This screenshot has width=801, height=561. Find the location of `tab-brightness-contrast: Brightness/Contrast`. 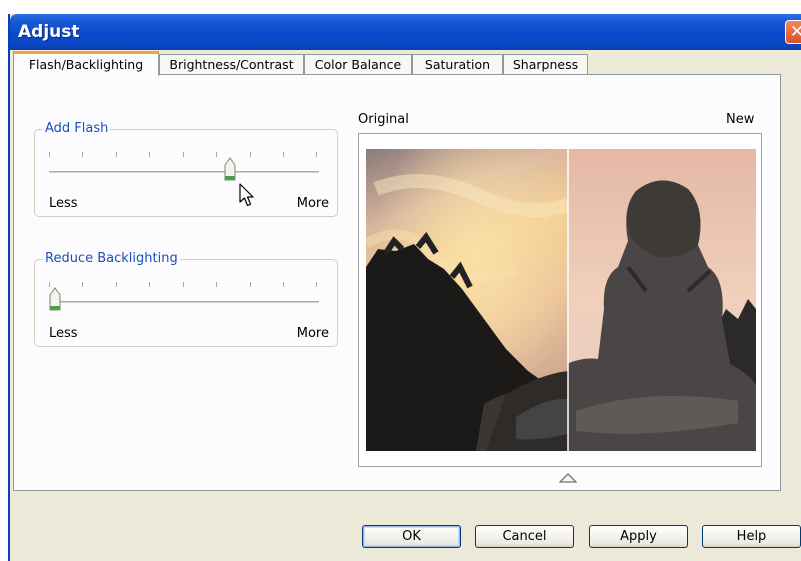

tab-brightness-contrast: Brightness/Contrast is located at coordinates (231, 64).